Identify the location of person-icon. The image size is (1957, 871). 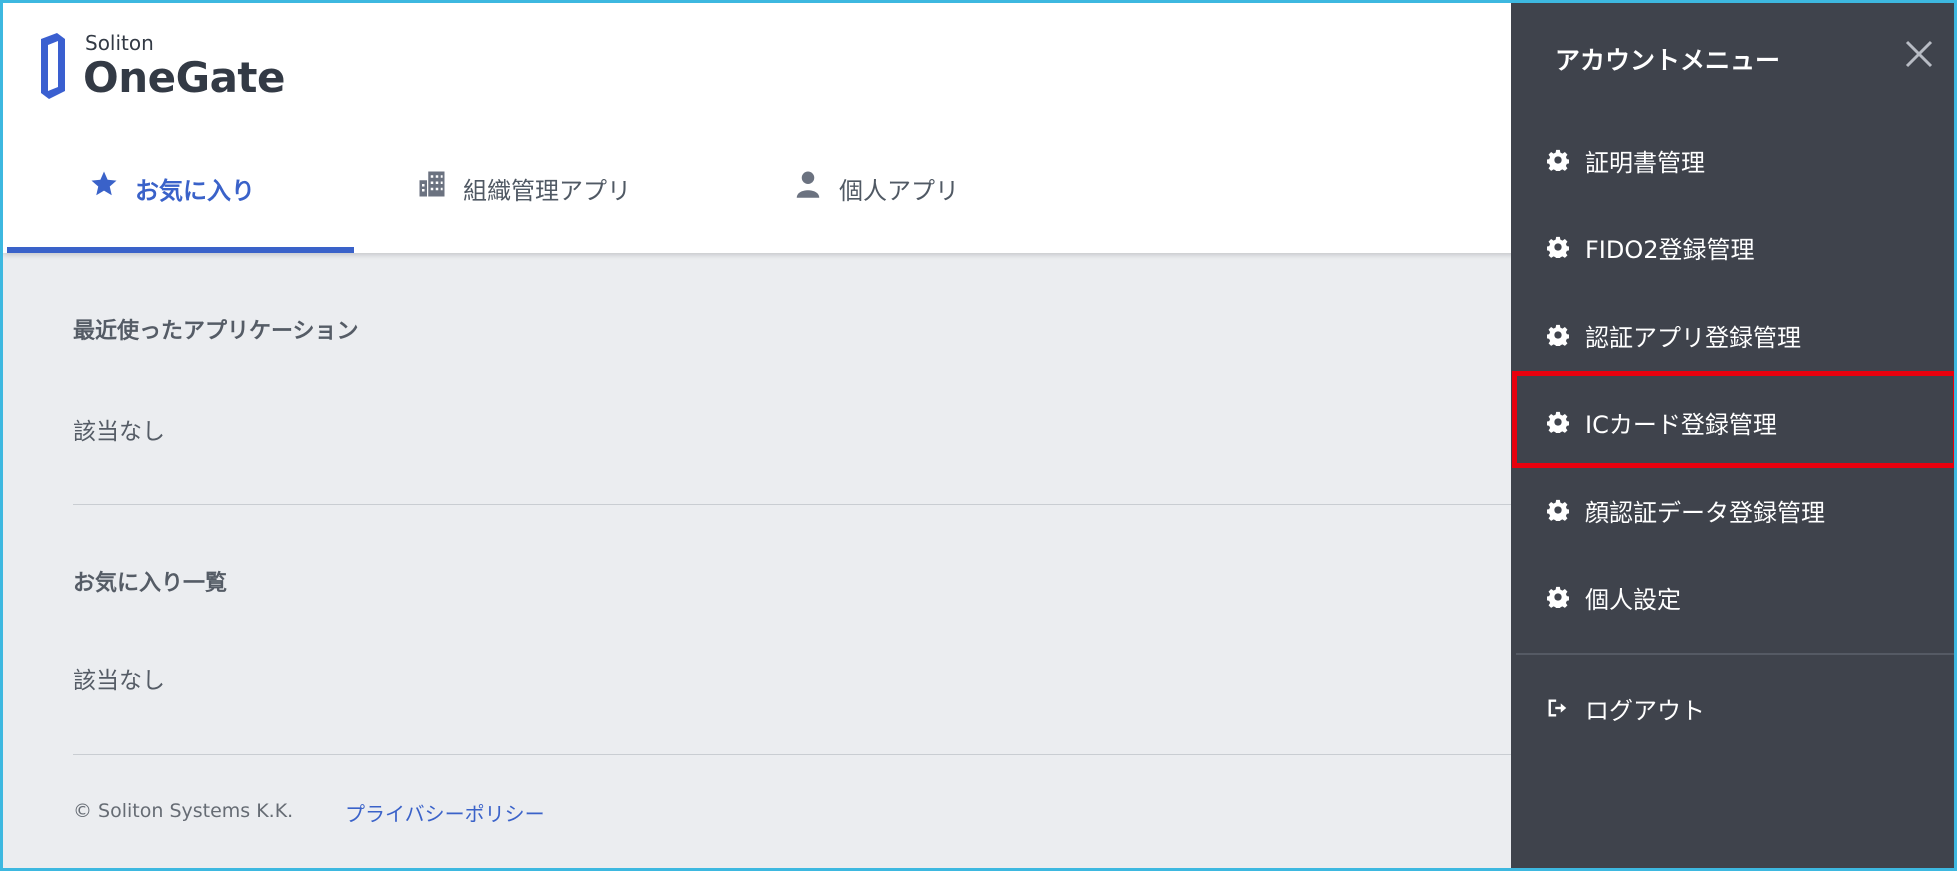
(808, 184).